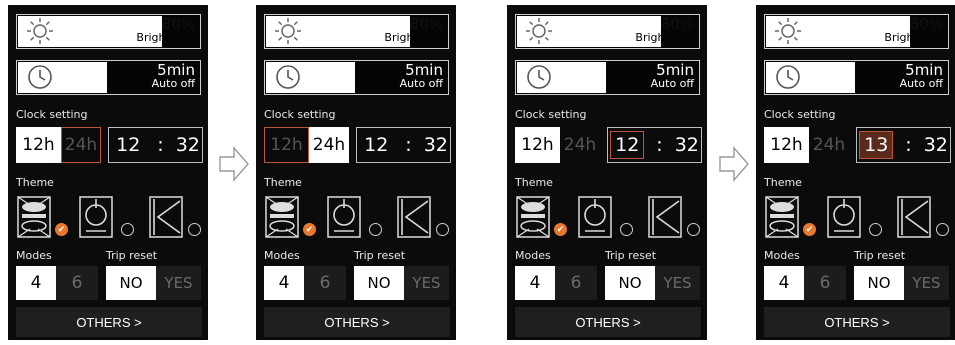 The height and width of the screenshot is (345, 955). I want to click on modes-label: Modes, so click(282, 255).